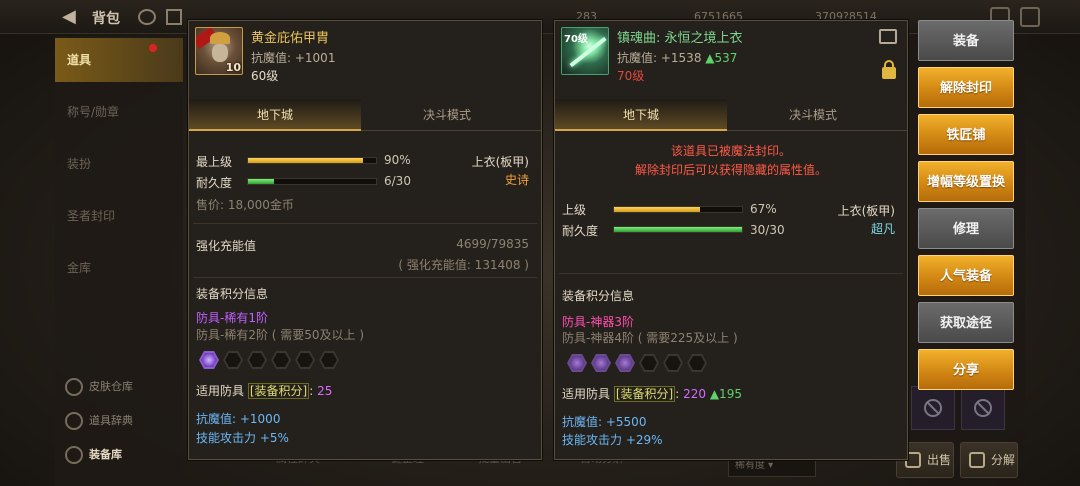 This screenshot has width=1080, height=486. I want to click on reinforce-subvalue: ( 强化充能值: 131408 ), so click(463, 265).